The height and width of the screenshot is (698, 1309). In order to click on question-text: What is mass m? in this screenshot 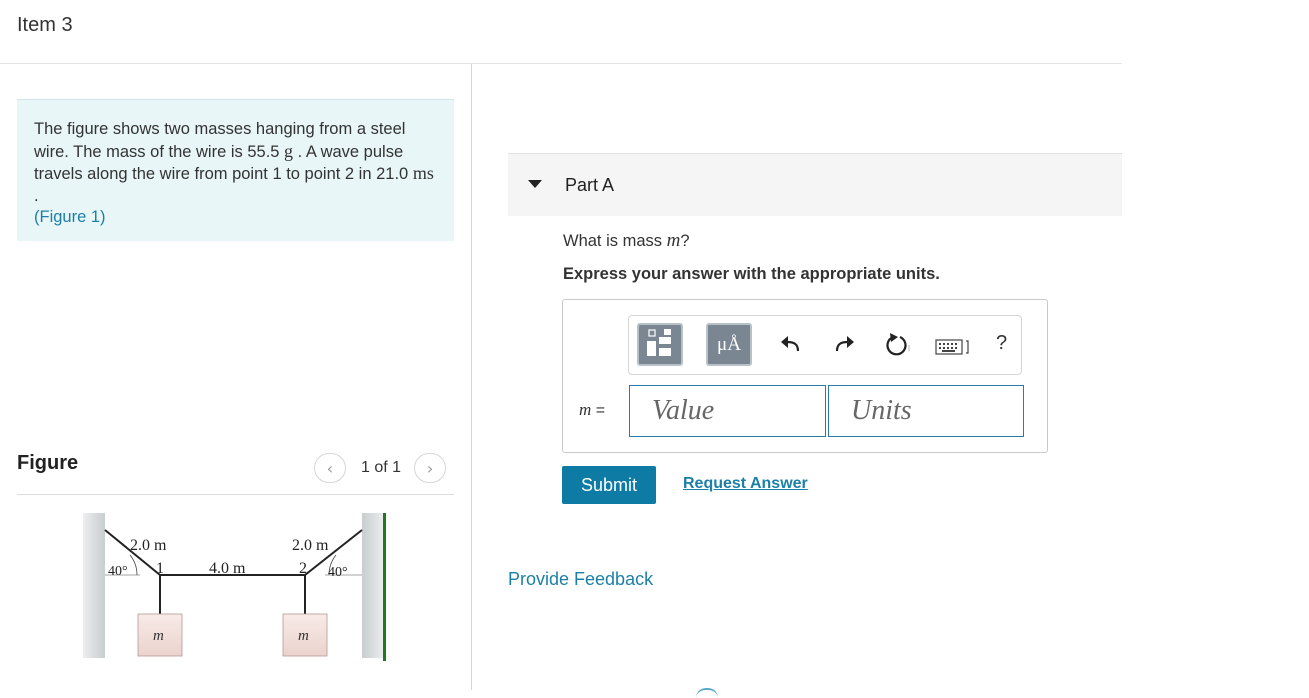, I will do `click(626, 241)`.